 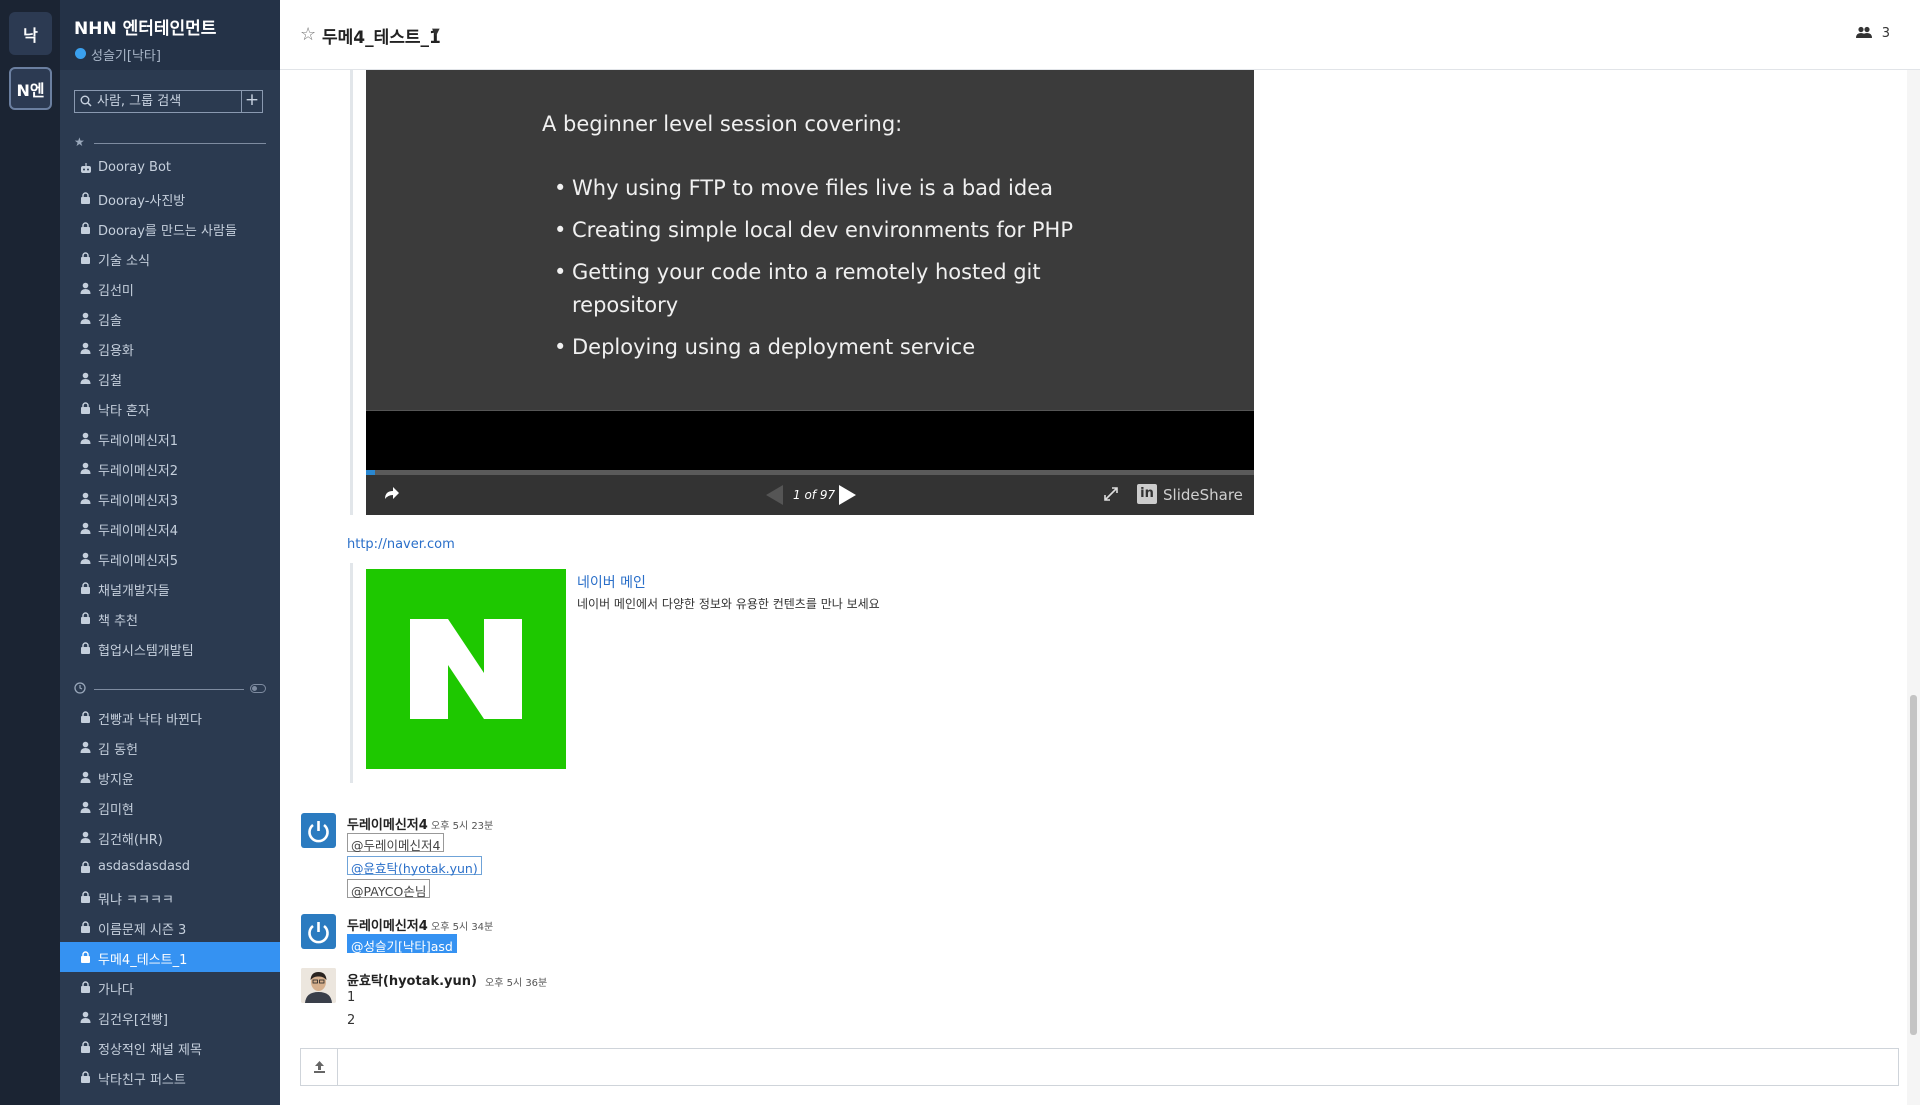 I want to click on sidebar-channel-item: 협업시스템개발팀, so click(x=170, y=648).